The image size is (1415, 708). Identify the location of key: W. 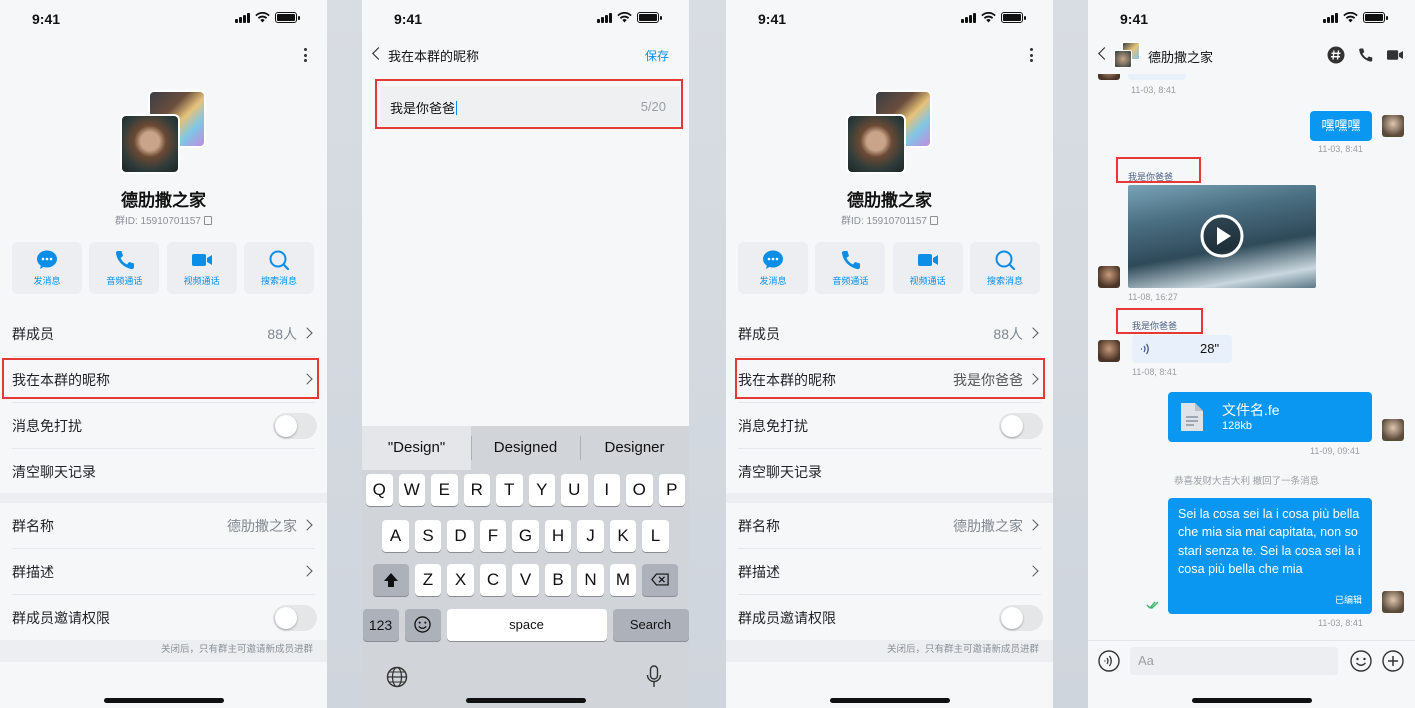
(411, 490).